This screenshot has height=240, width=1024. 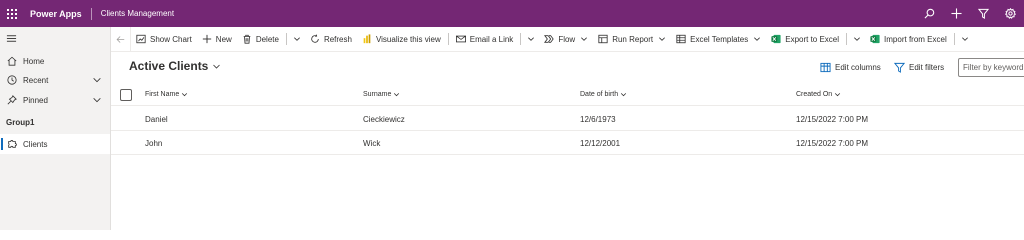 I want to click on grid-header-row, so click(x=567, y=95).